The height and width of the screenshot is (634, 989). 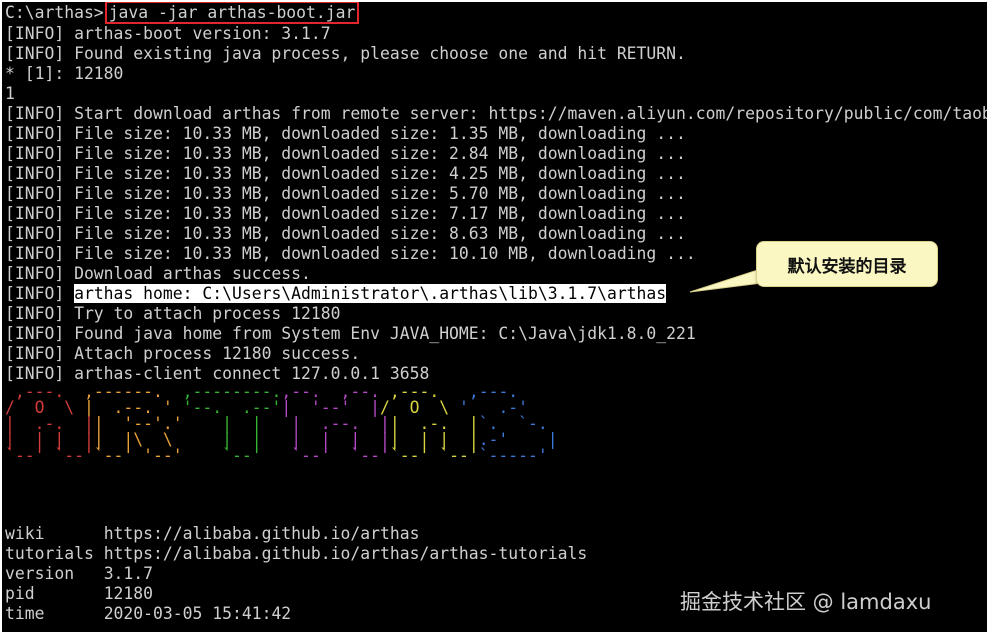 I want to click on annotation-callout: 默认安装的目录, so click(x=847, y=264).